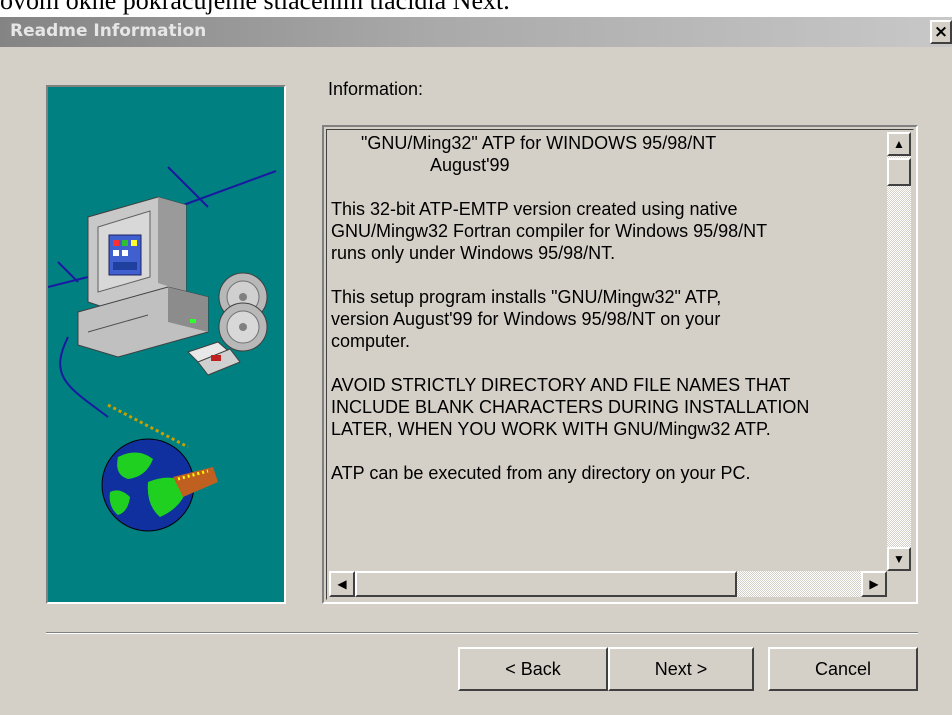  Describe the element at coordinates (376, 89) in the screenshot. I see `information-label: Information:` at that location.